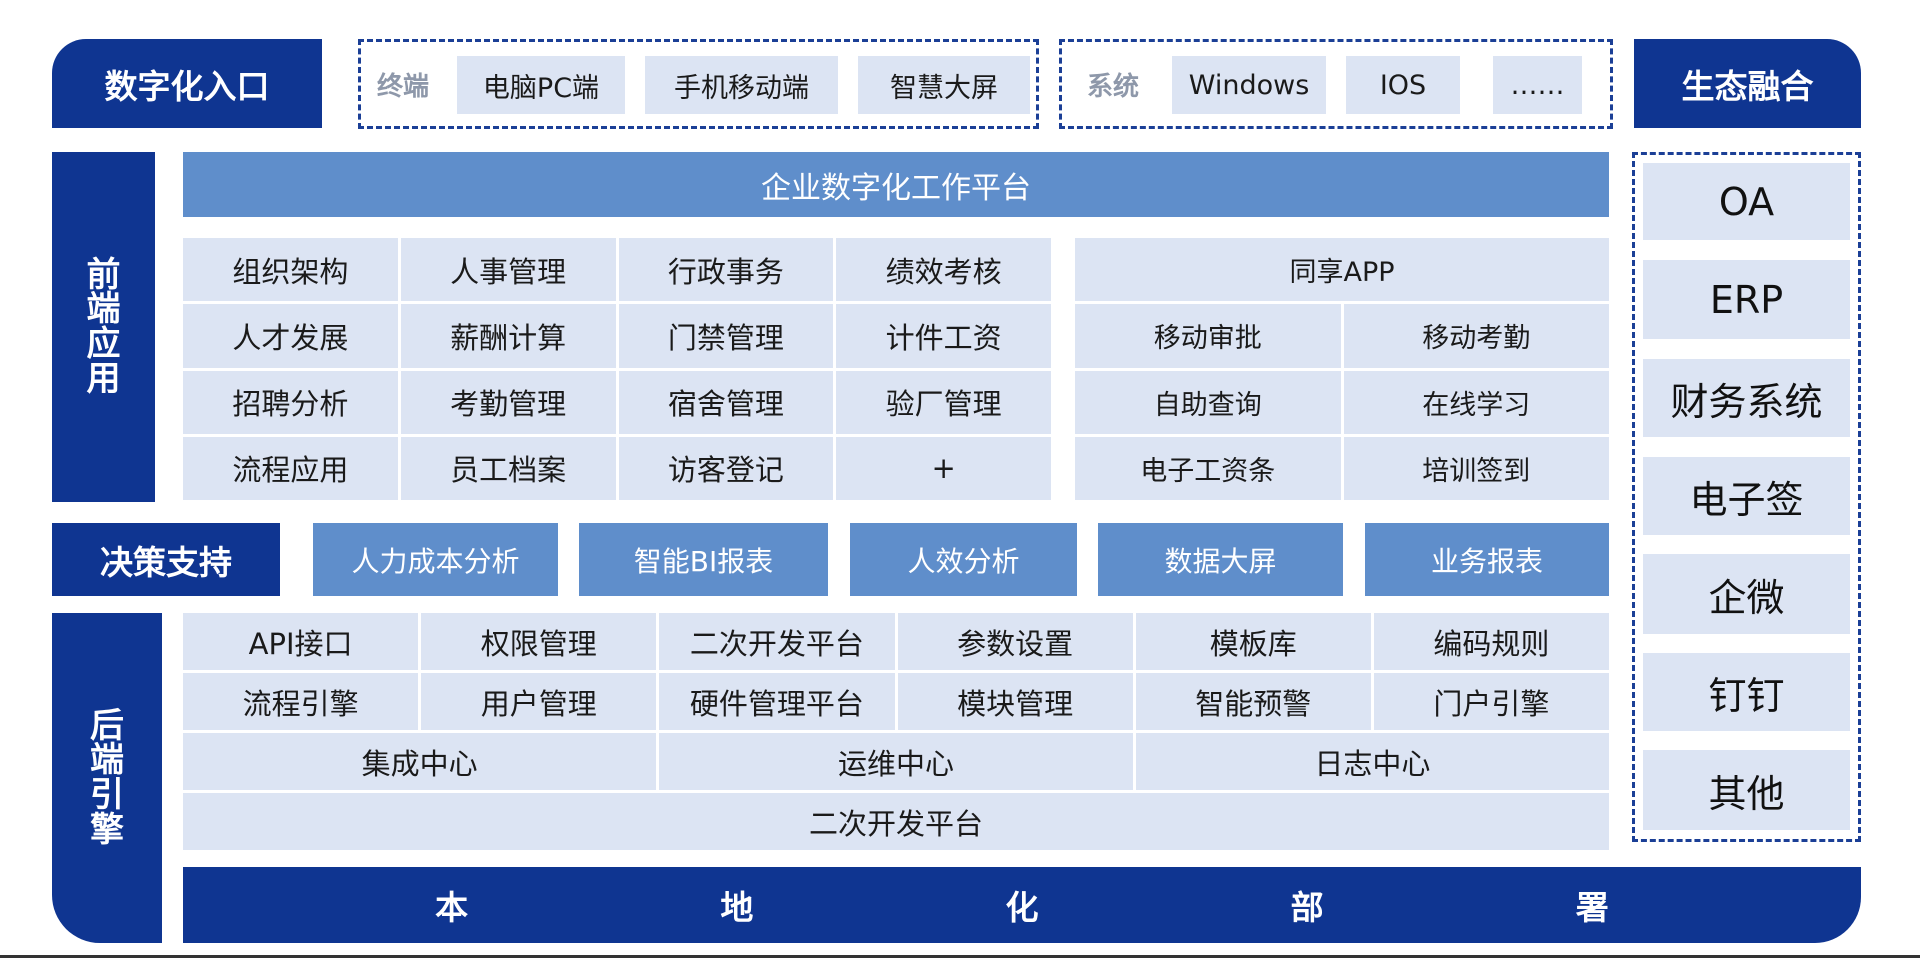 This screenshot has height=961, width=1920. Describe the element at coordinates (741, 85) in the screenshot. I see `terminal-mobile: 手机移动端` at that location.